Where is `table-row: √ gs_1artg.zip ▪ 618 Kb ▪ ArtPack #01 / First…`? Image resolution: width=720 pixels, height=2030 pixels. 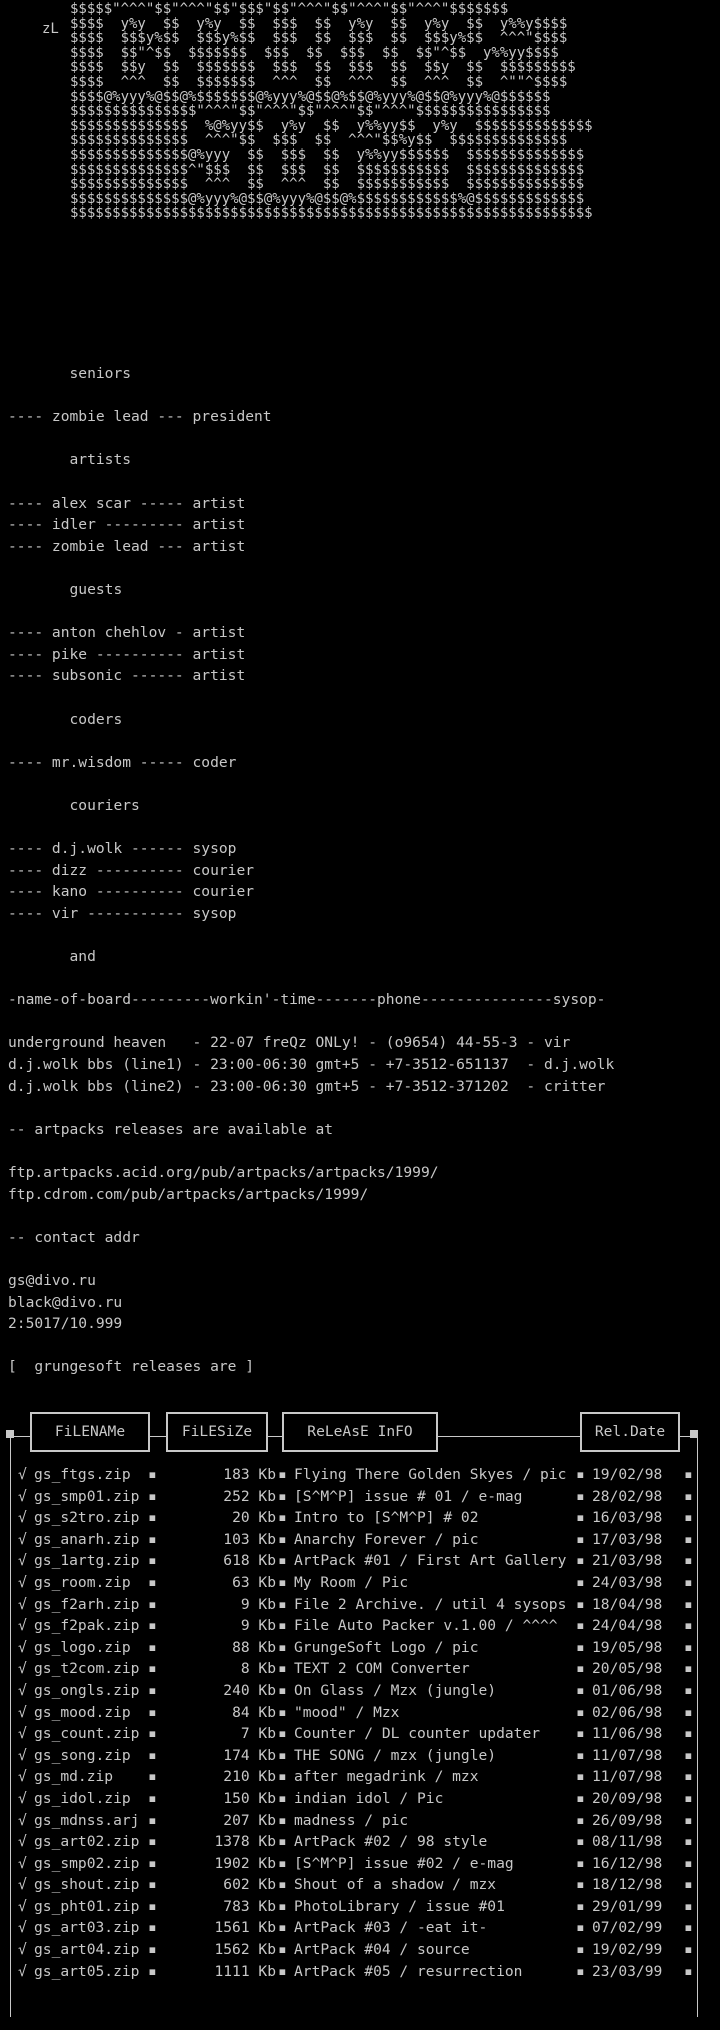
table-row: √ gs_1artg.zip ▪ 618 Kb ▪ ArtPack #01 / First… is located at coordinates (354, 1561).